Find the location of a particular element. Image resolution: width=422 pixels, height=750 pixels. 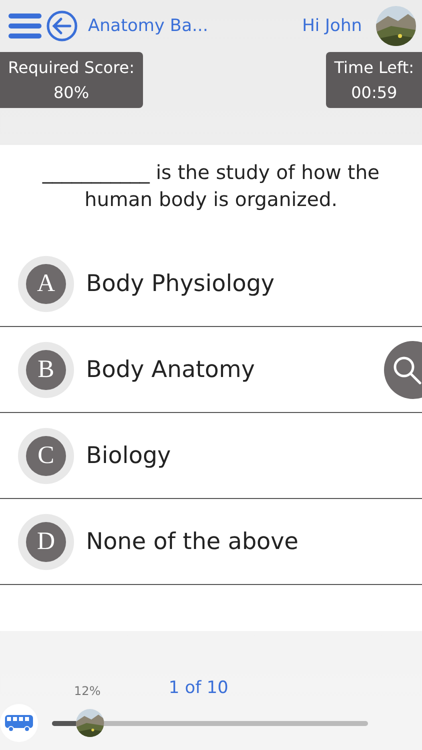

answer-option: D None of the above is located at coordinates (211, 542).